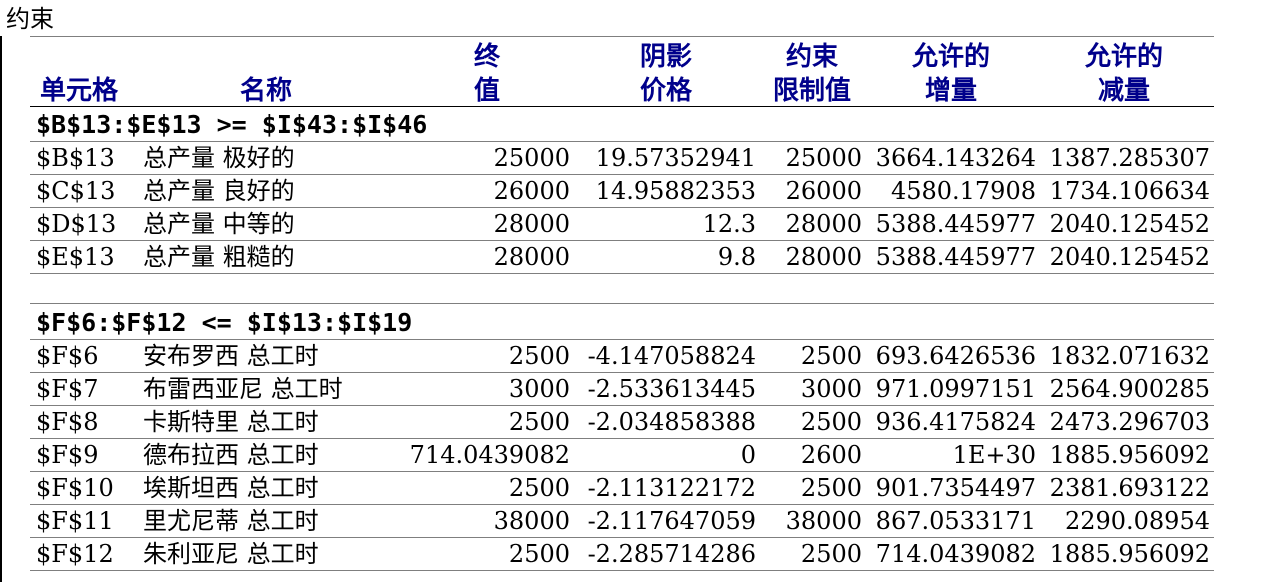  I want to click on cell-dec: 2381.693122, so click(1129, 488).